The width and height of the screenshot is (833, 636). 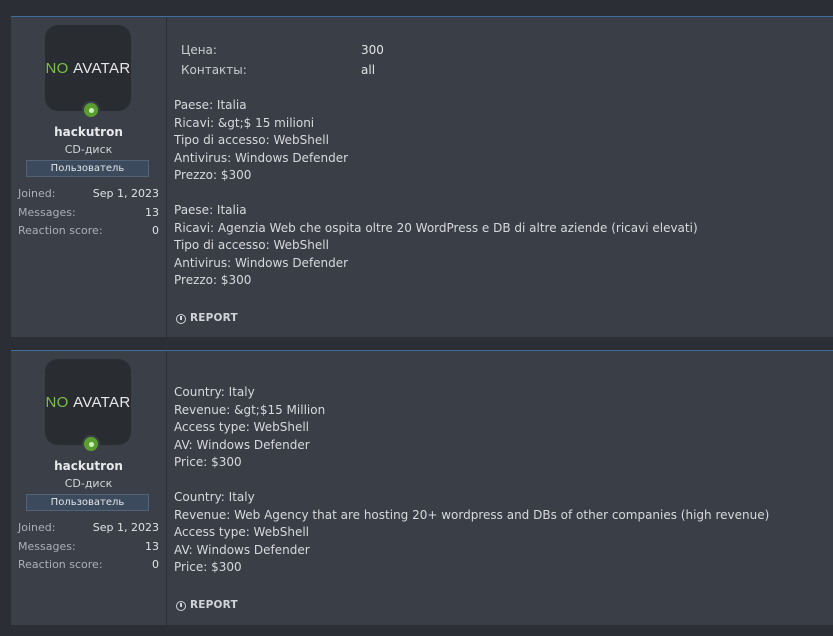 I want to click on field-label: Цена:, so click(x=199, y=50).